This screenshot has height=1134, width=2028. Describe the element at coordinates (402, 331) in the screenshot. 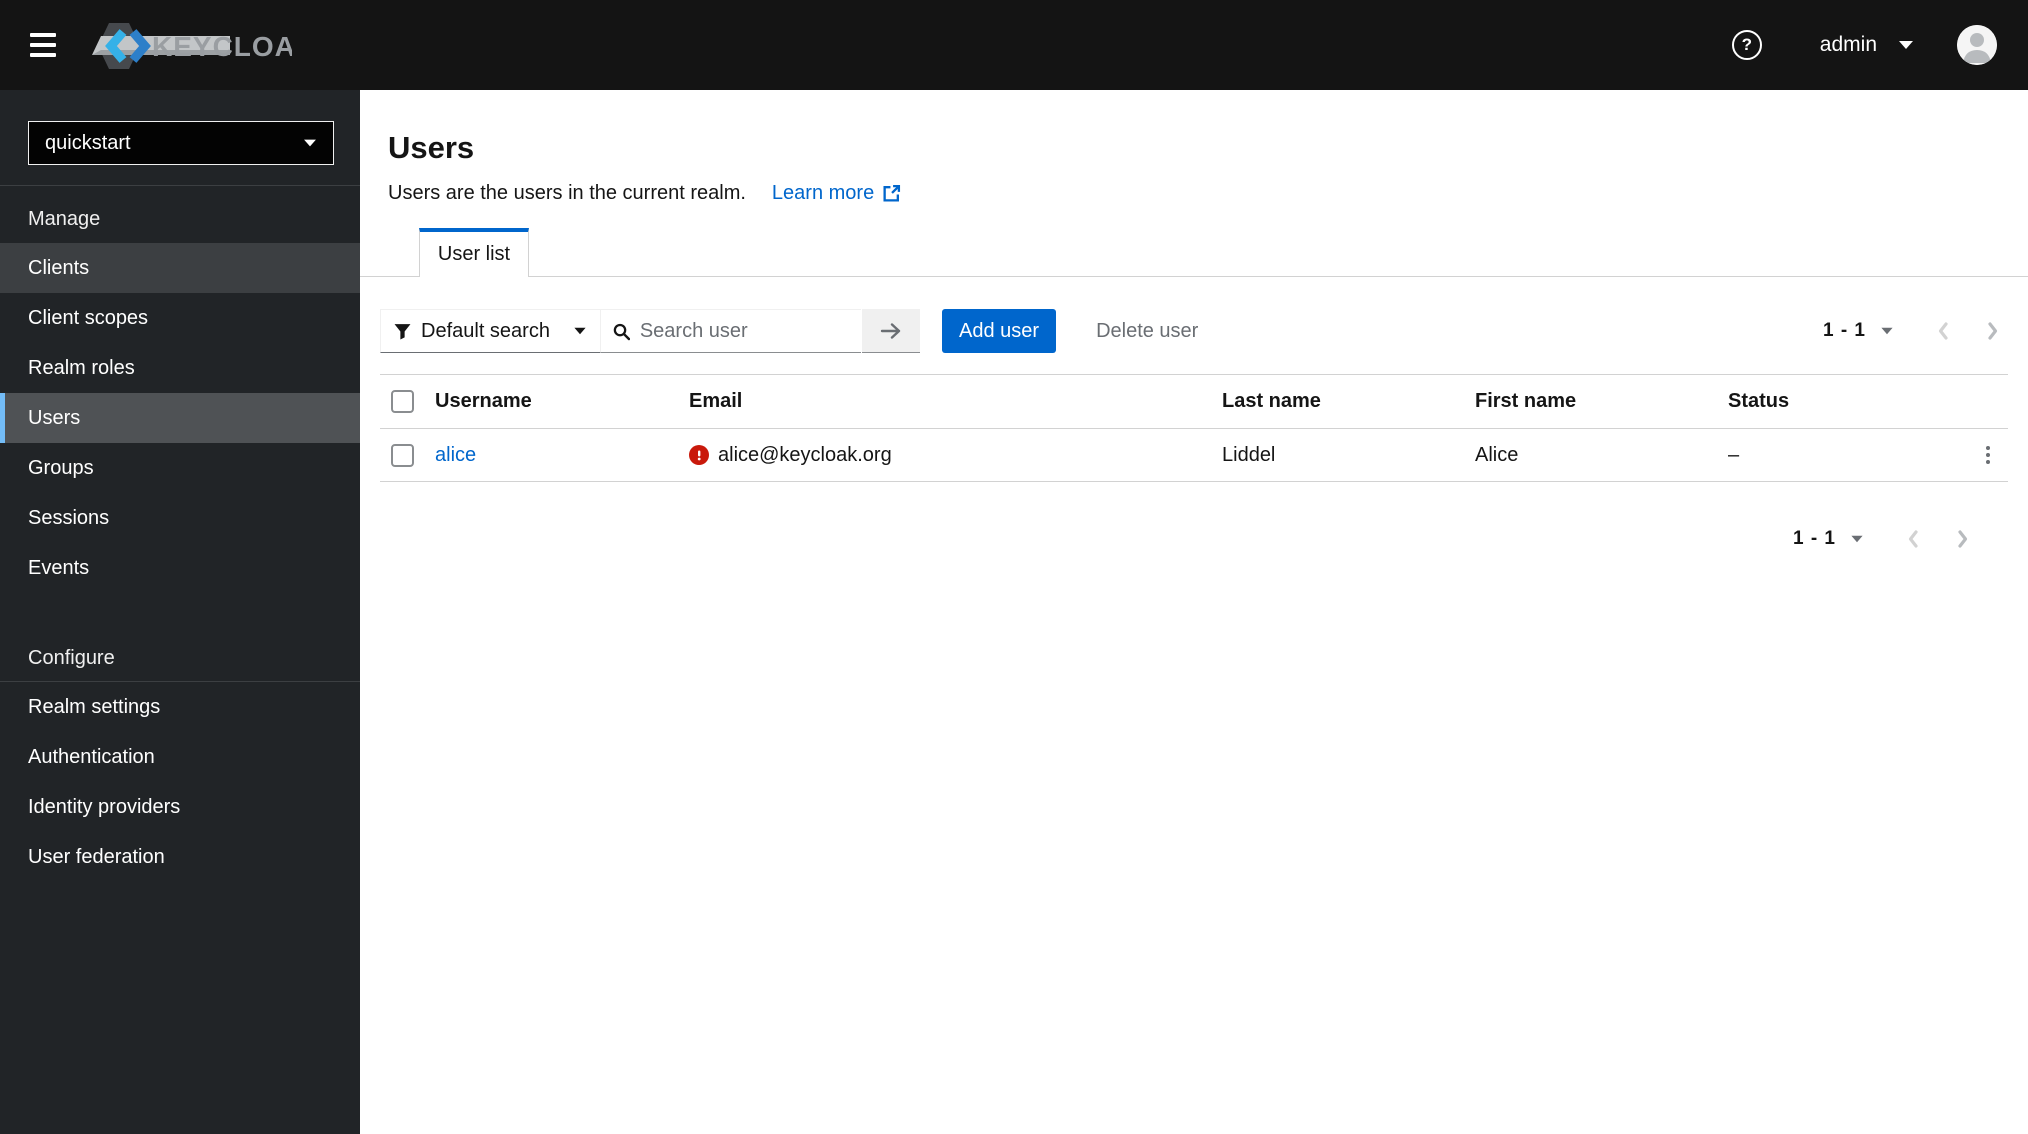

I see `filter-icon` at that location.